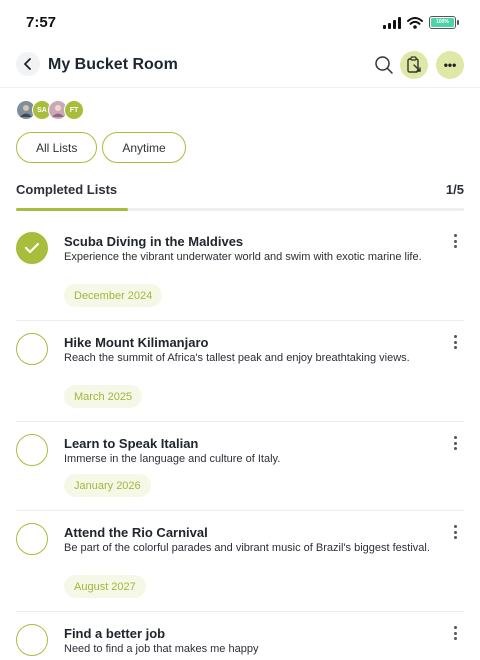  Describe the element at coordinates (154, 241) in the screenshot. I see `item-title: Scuba Diving in the Maldives` at that location.